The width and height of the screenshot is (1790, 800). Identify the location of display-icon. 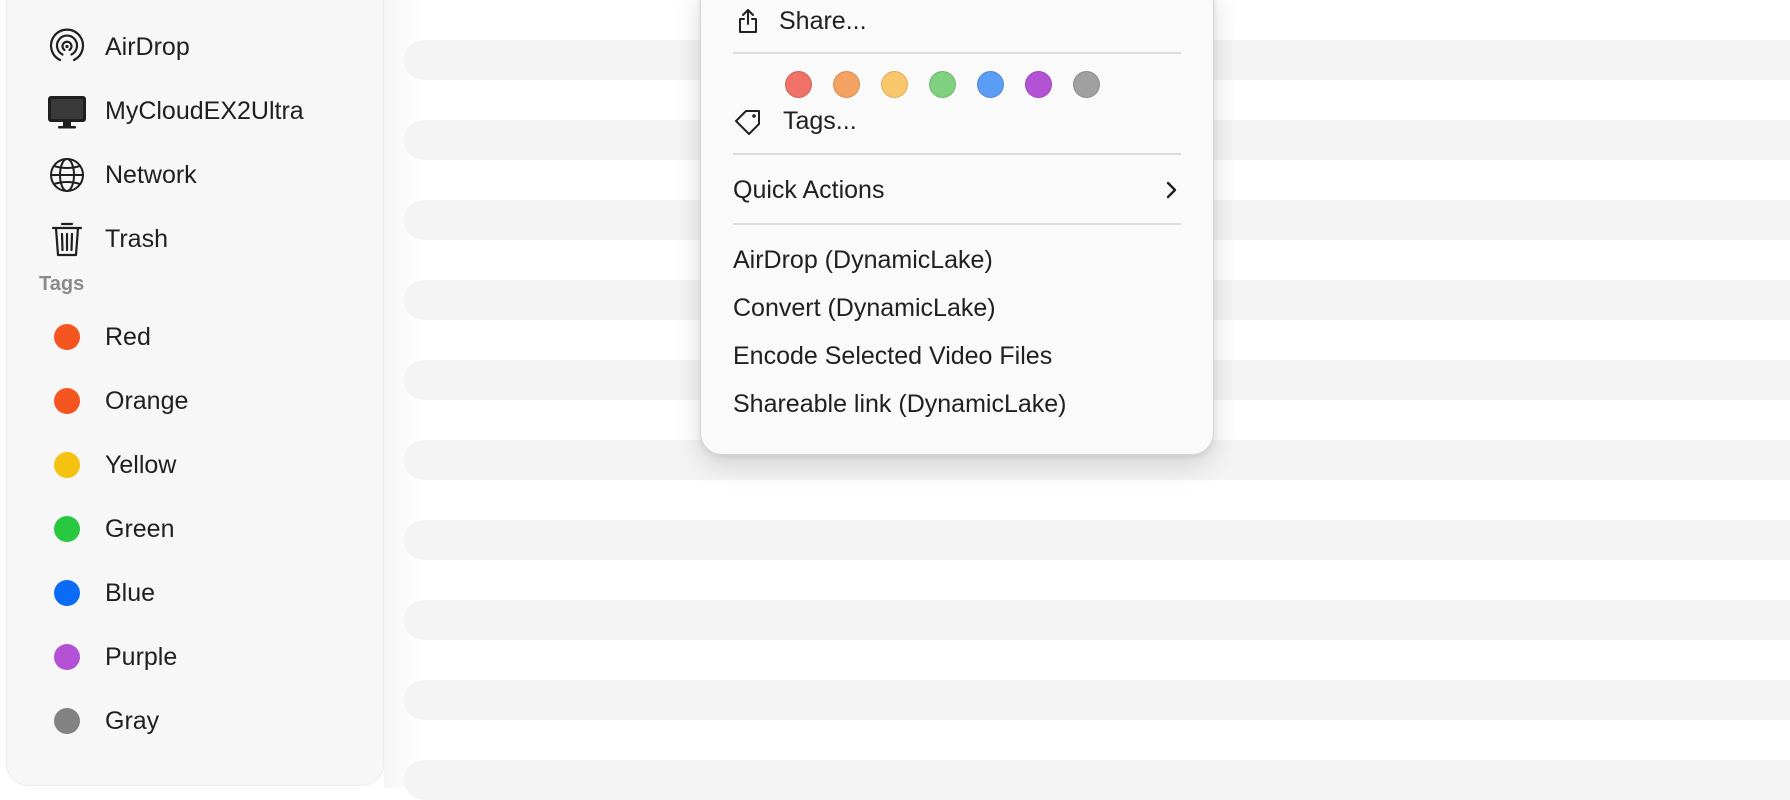
(67, 111).